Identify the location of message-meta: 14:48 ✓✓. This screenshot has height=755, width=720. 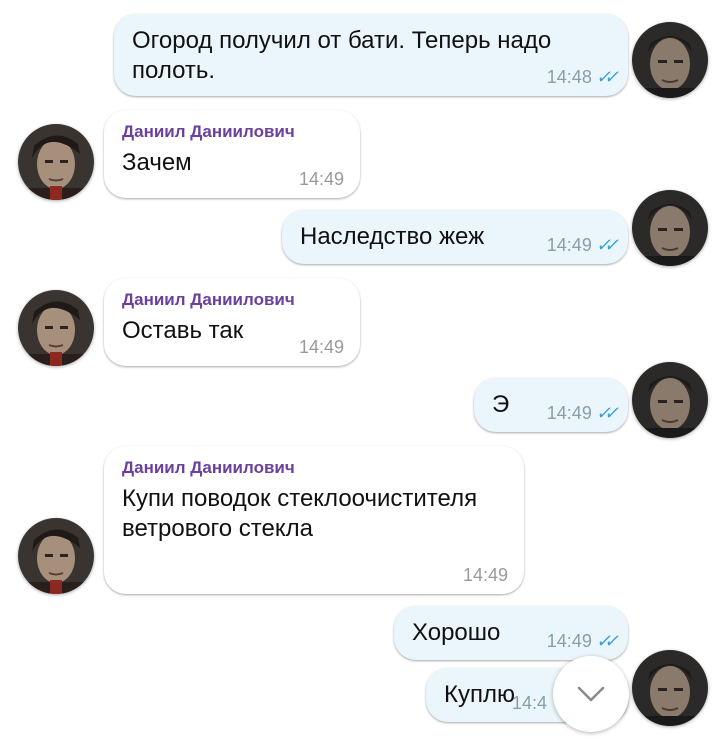
(582, 77).